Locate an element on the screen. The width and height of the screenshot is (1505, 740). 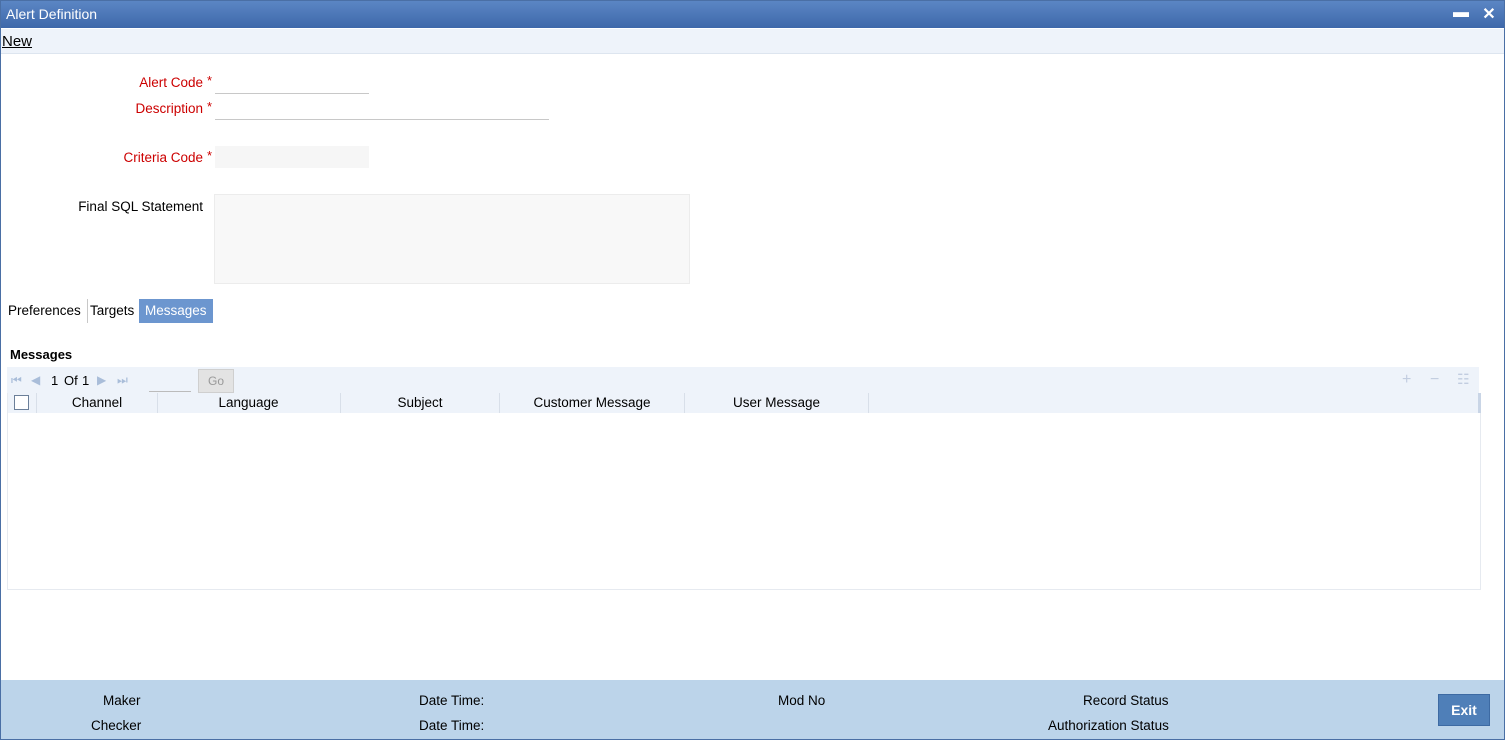
last-page-icon: ⏭ is located at coordinates (122, 380).